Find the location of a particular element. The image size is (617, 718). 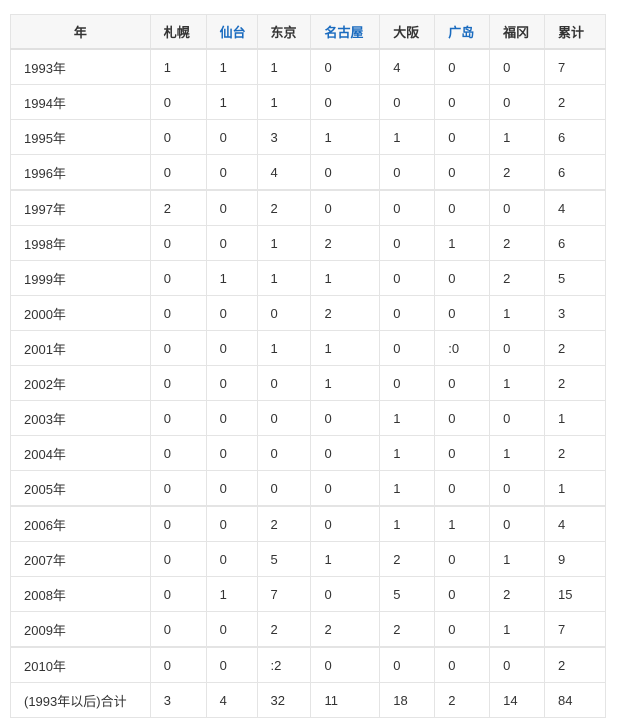

table-header-row: 年札幌 仙台 东京 名古屋 大阪 广岛 福冈 累计 is located at coordinates (308, 32).